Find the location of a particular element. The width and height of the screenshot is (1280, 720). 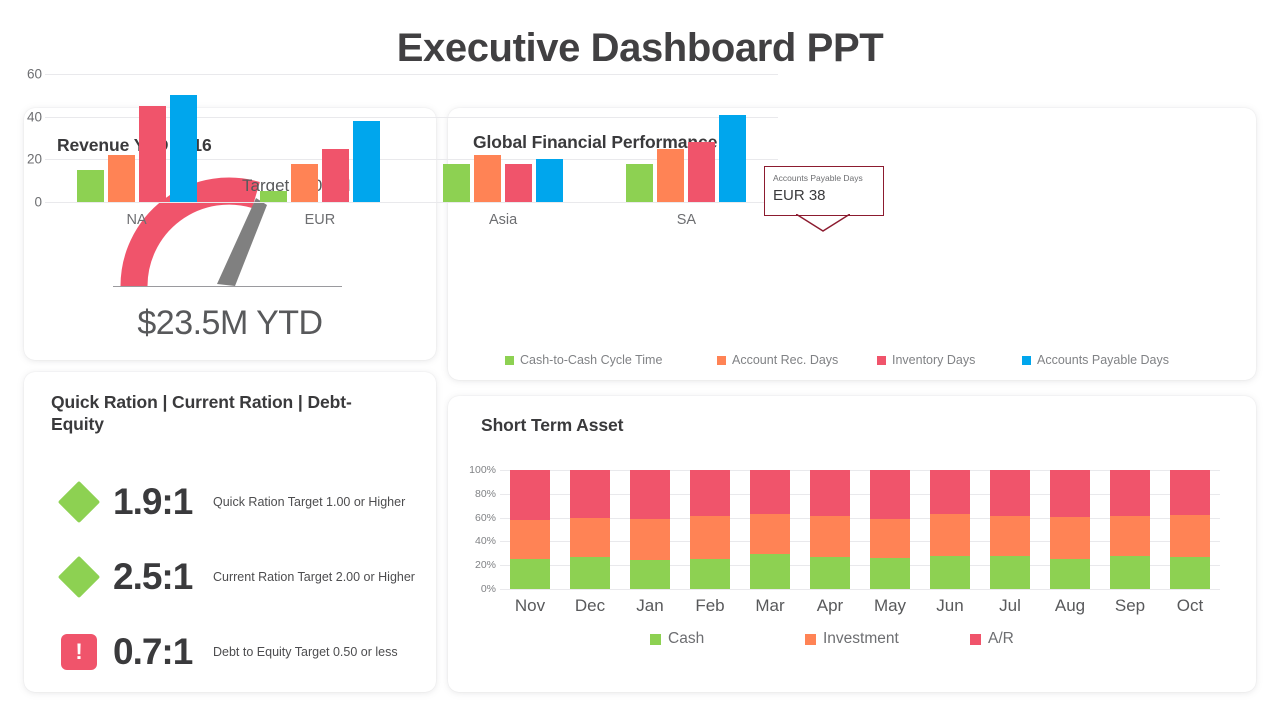

sta-x-tick-label: Nov is located at coordinates (530, 605).